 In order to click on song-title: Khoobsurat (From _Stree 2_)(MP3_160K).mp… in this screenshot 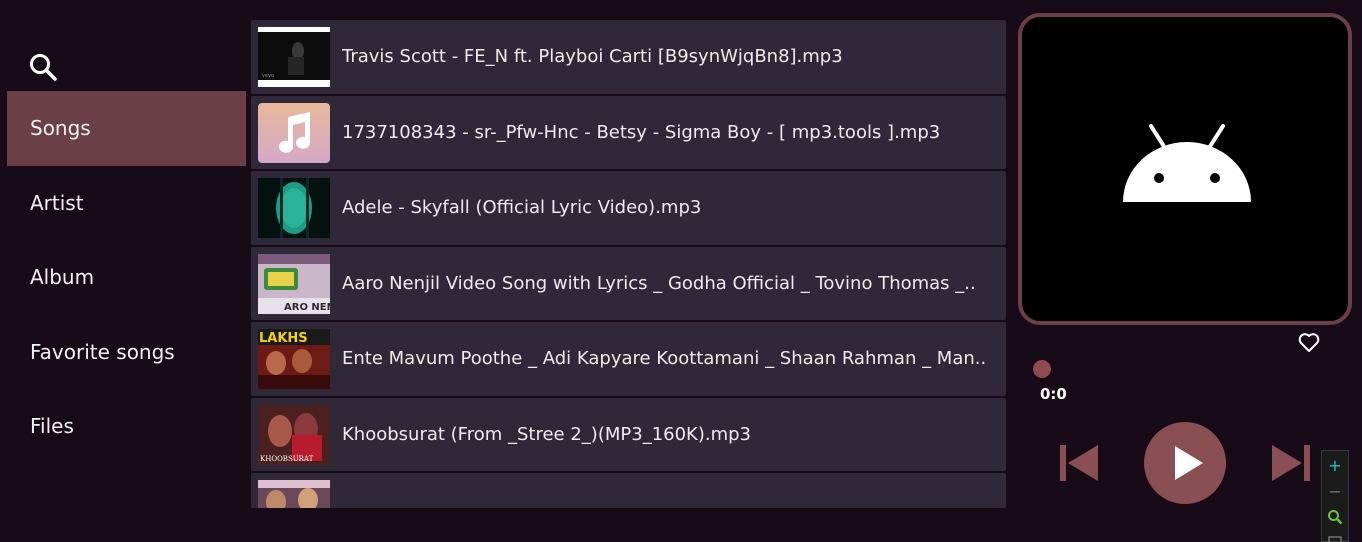, I will do `click(547, 434)`.